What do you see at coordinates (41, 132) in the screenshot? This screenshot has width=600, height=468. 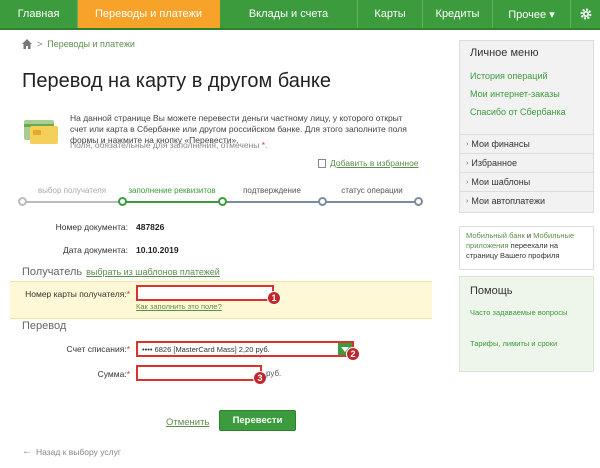 I see `card-icon` at bounding box center [41, 132].